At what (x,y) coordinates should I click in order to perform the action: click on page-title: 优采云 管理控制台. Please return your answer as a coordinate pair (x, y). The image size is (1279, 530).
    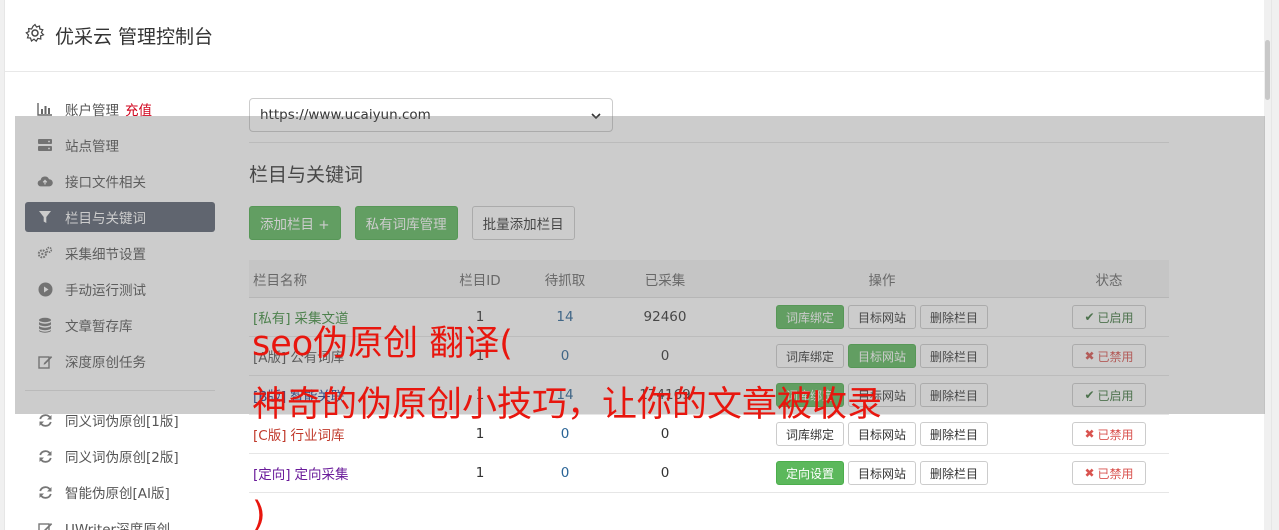
    Looking at the image, I should click on (134, 37).